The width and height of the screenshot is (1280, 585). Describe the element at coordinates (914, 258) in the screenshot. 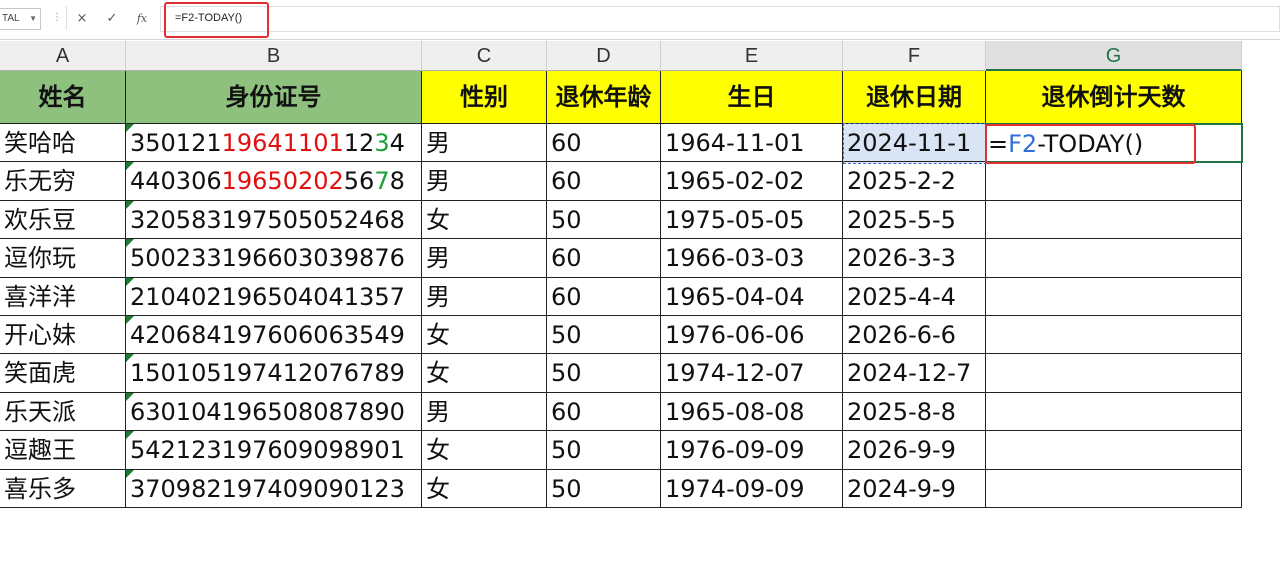

I see `cell-retire: 2026-3-3` at that location.